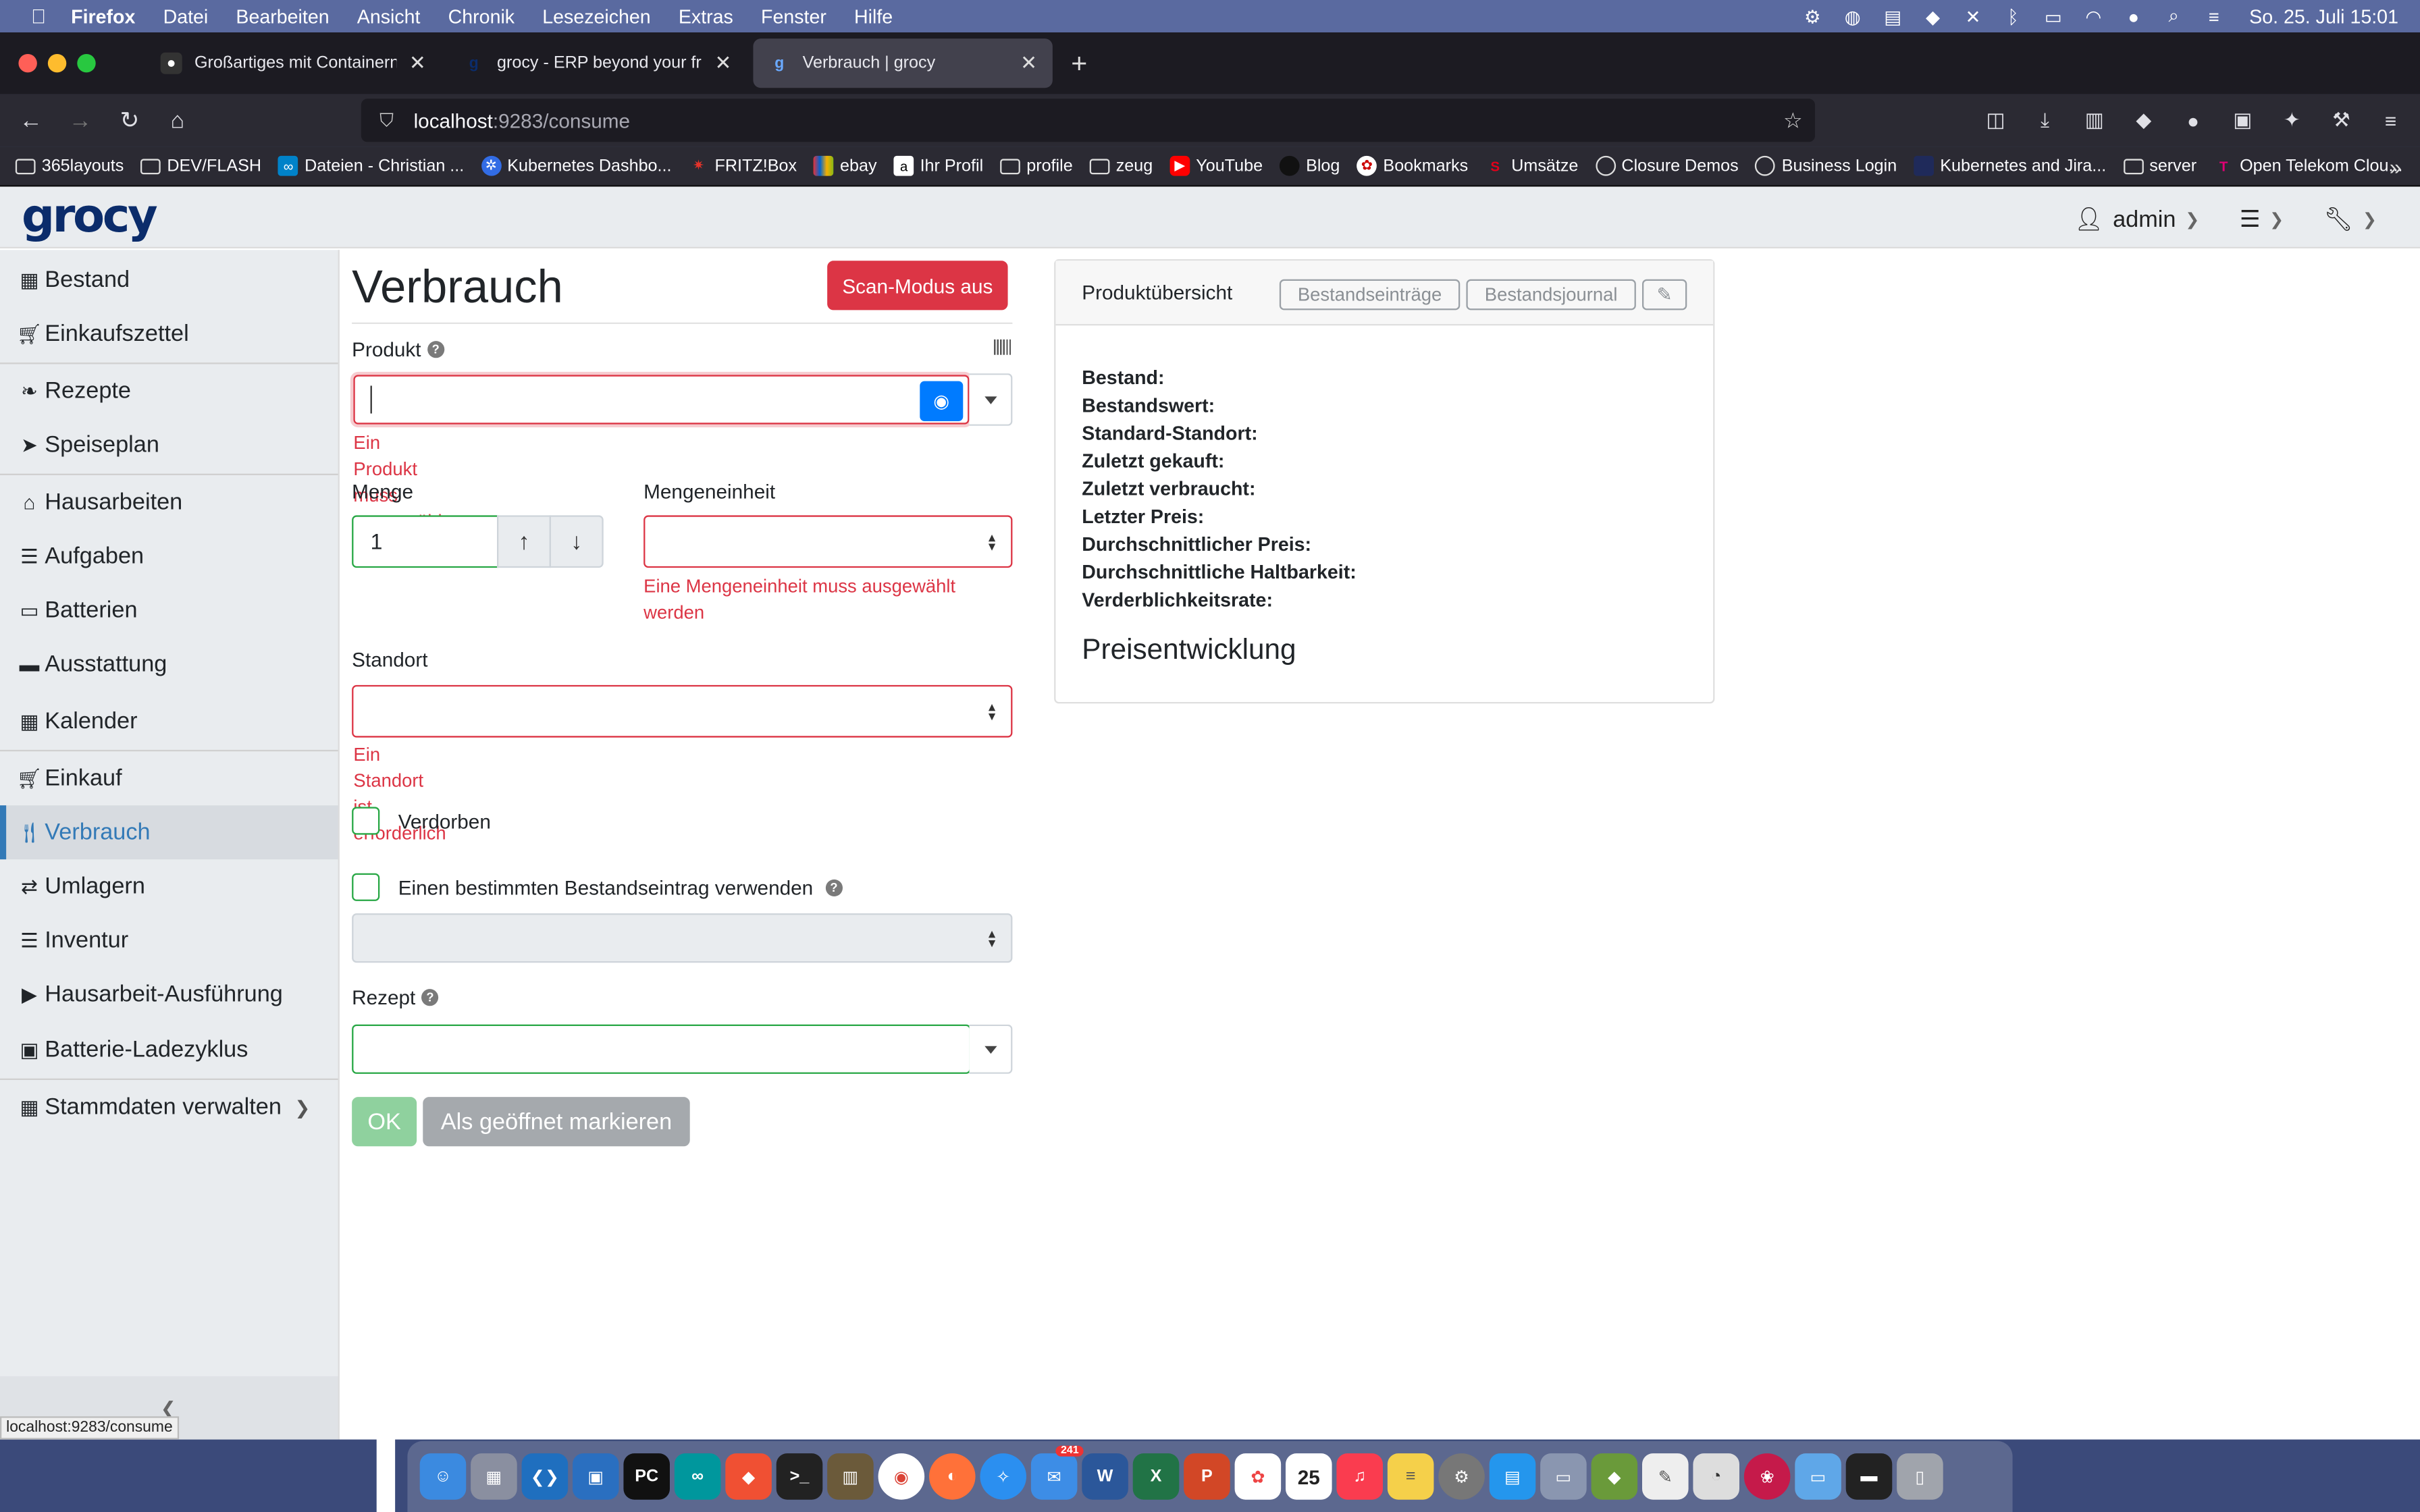 The image size is (2420, 1512). Describe the element at coordinates (697, 1476) in the screenshot. I see `arduino-icon: ∞` at that location.